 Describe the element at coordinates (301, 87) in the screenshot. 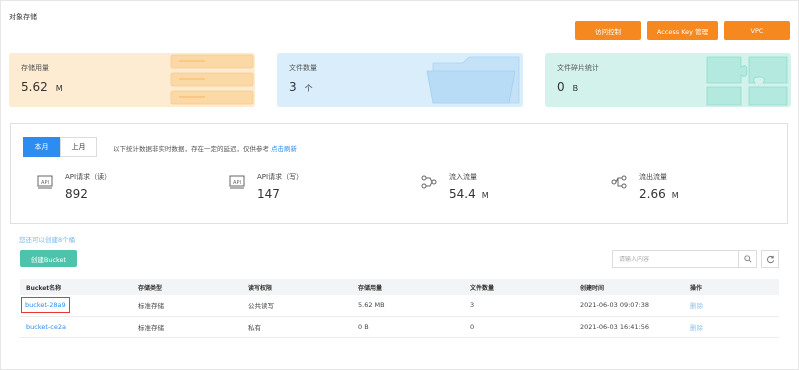

I see `file-count-value: 3个` at that location.